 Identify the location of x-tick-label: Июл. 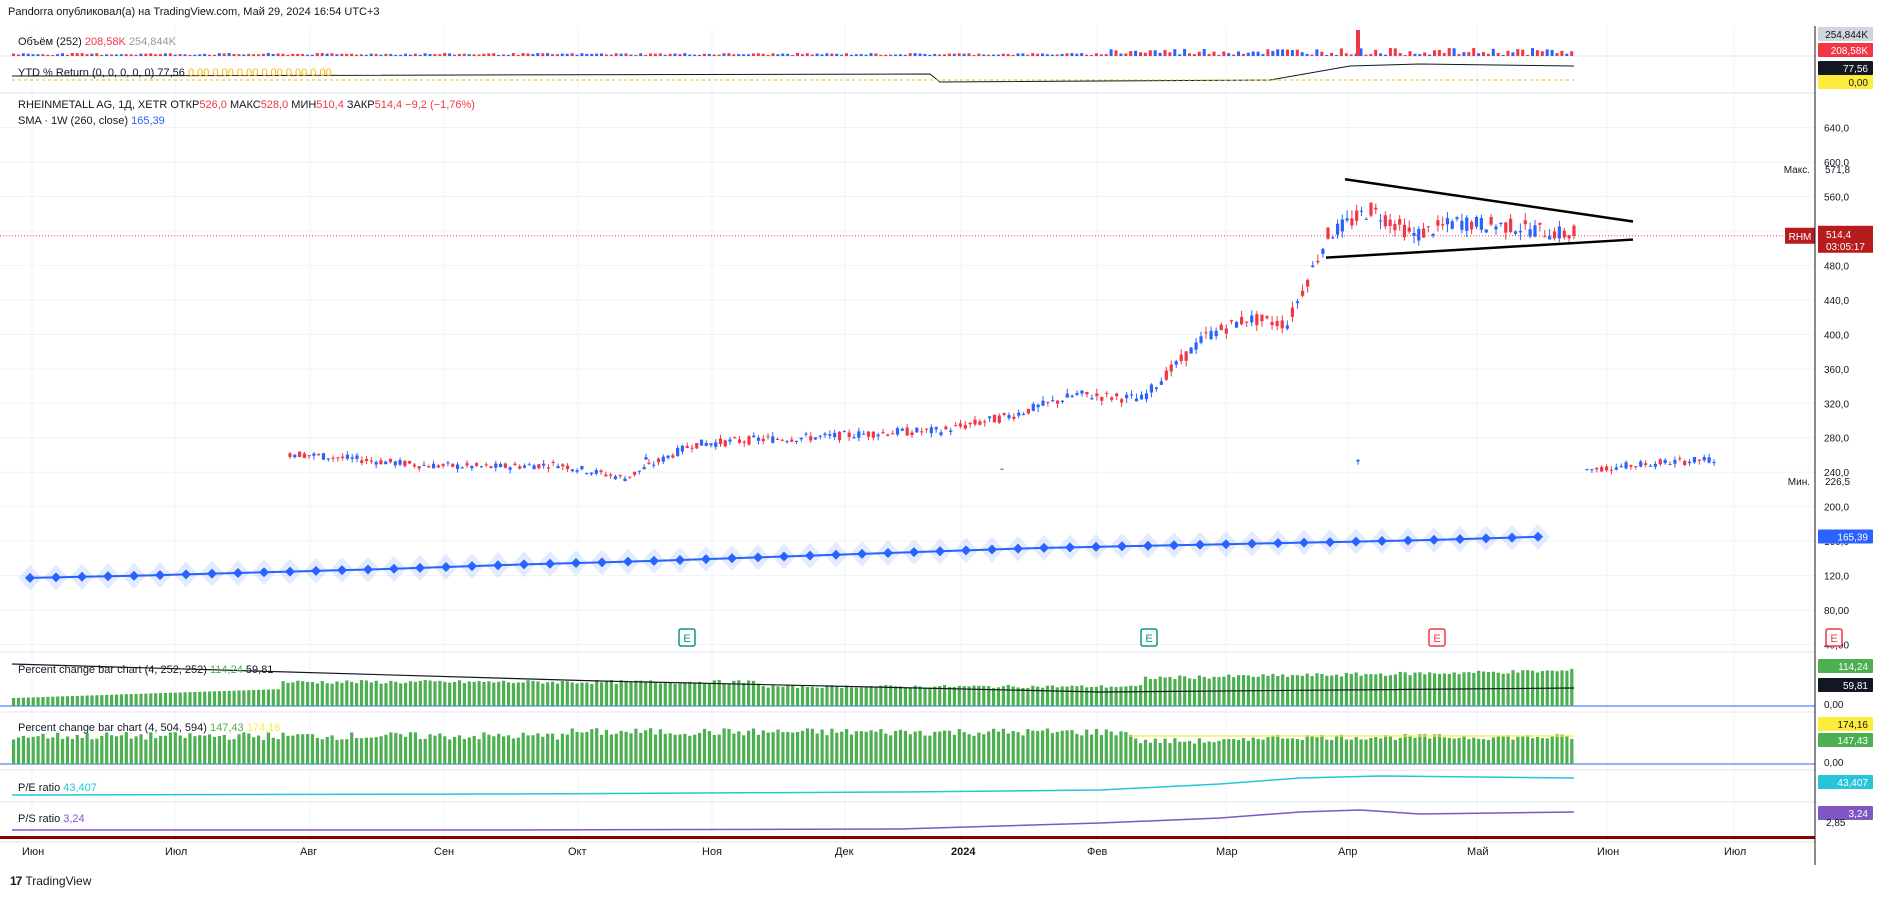
(176, 852).